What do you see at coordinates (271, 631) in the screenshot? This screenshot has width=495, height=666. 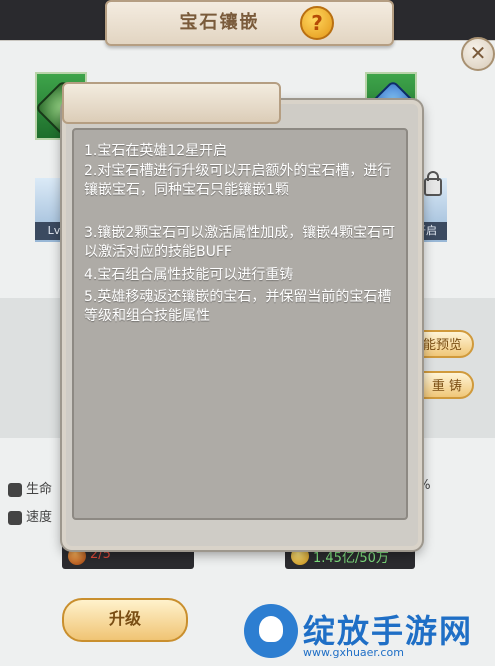 I see `watermark-logo-icon` at bounding box center [271, 631].